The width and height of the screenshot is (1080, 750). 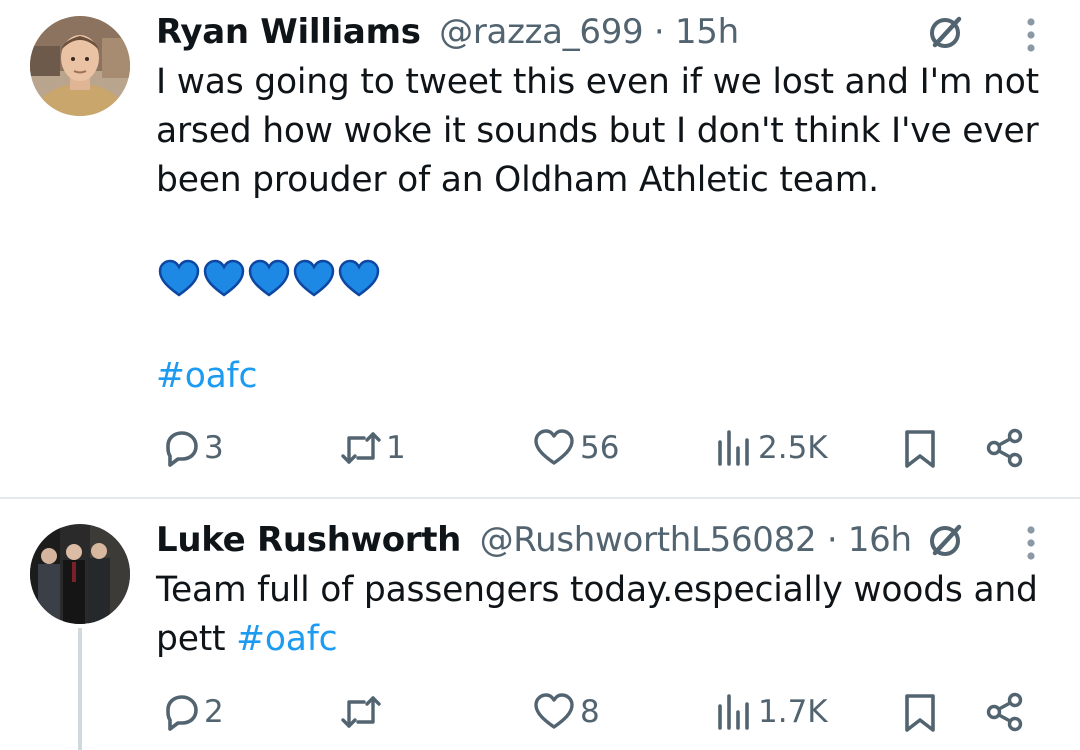 What do you see at coordinates (648, 540) in the screenshot?
I see `author-handle: @RushworthL56082` at bounding box center [648, 540].